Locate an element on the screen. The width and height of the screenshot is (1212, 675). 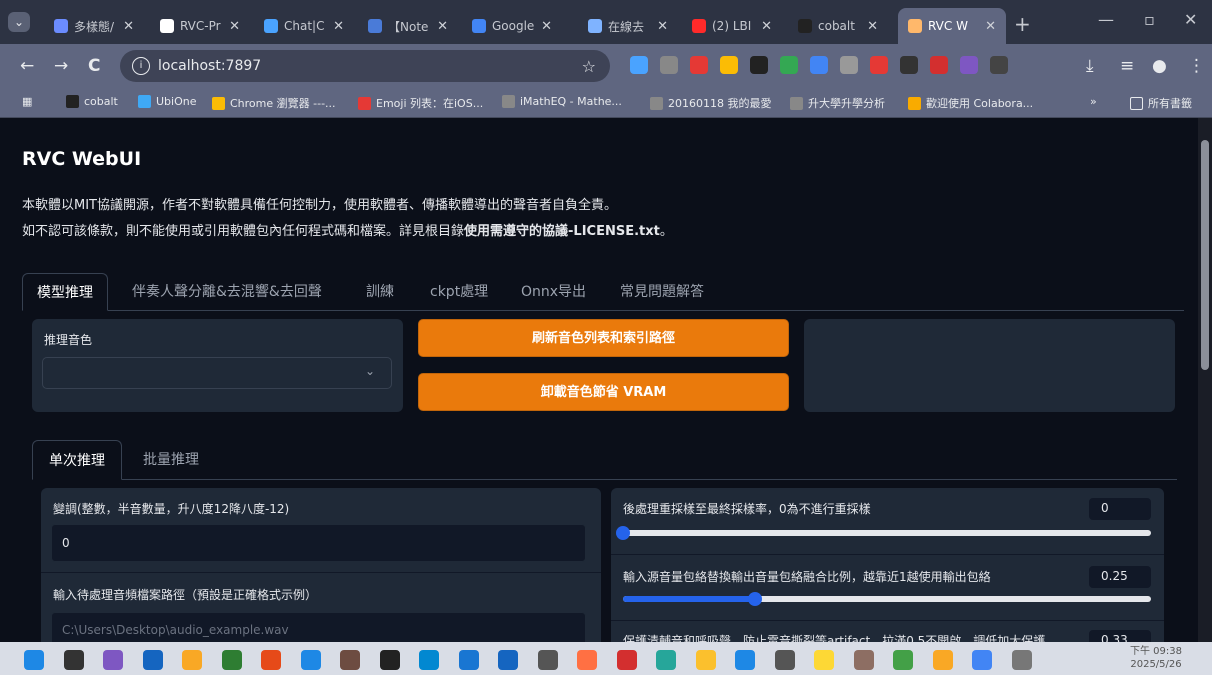
explorer-icon is located at coordinates (192, 660).